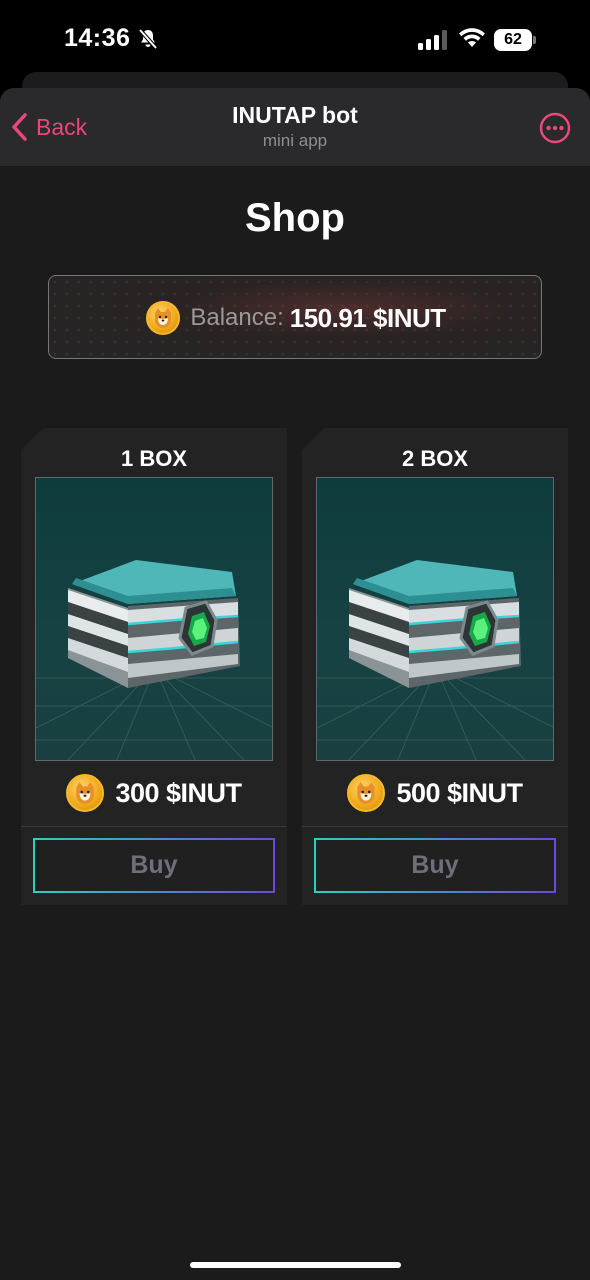  What do you see at coordinates (472, 37) in the screenshot?
I see `wifi-icon` at bounding box center [472, 37].